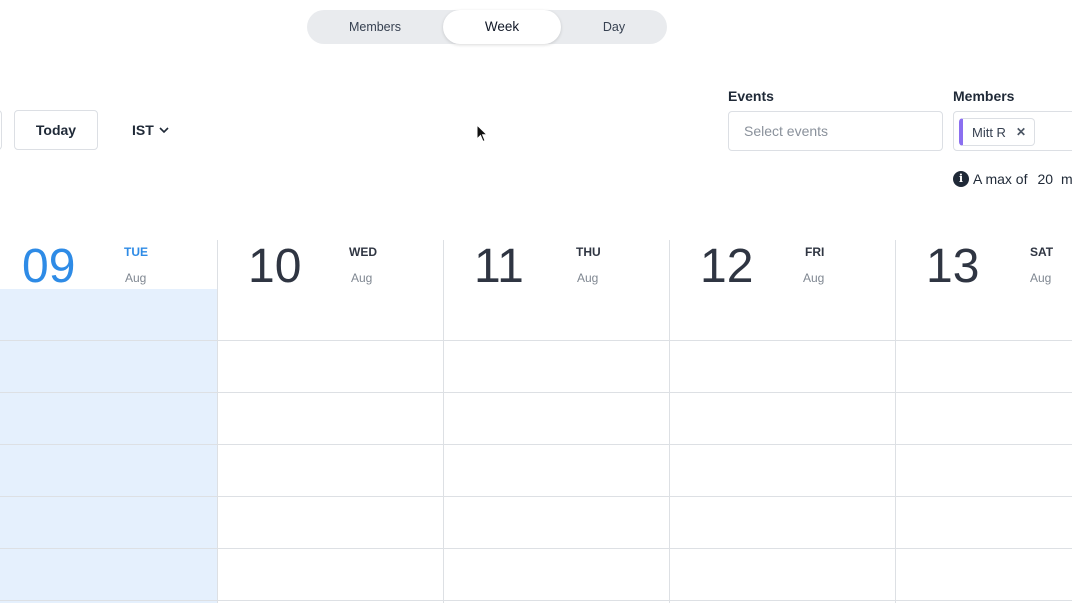 This screenshot has width=1072, height=603. I want to click on today-button: Today, so click(56, 130).